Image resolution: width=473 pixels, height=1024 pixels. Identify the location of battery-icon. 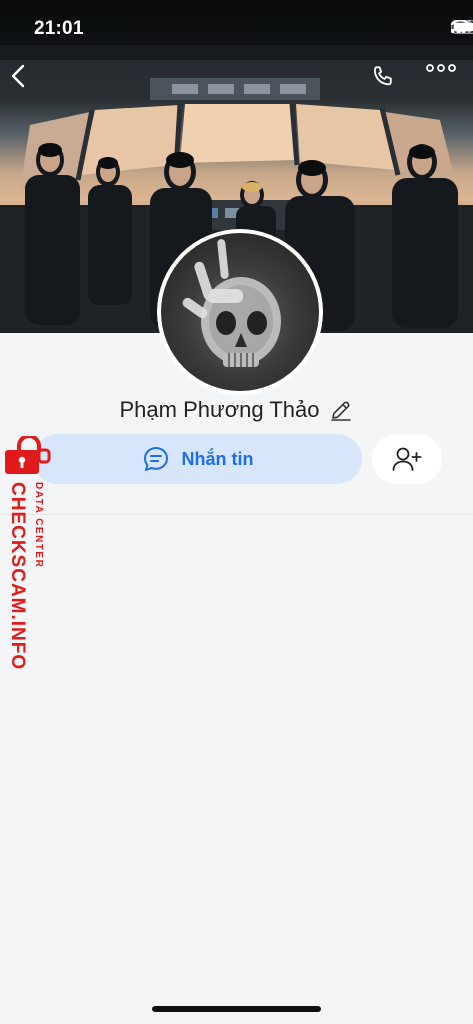
(462, 27).